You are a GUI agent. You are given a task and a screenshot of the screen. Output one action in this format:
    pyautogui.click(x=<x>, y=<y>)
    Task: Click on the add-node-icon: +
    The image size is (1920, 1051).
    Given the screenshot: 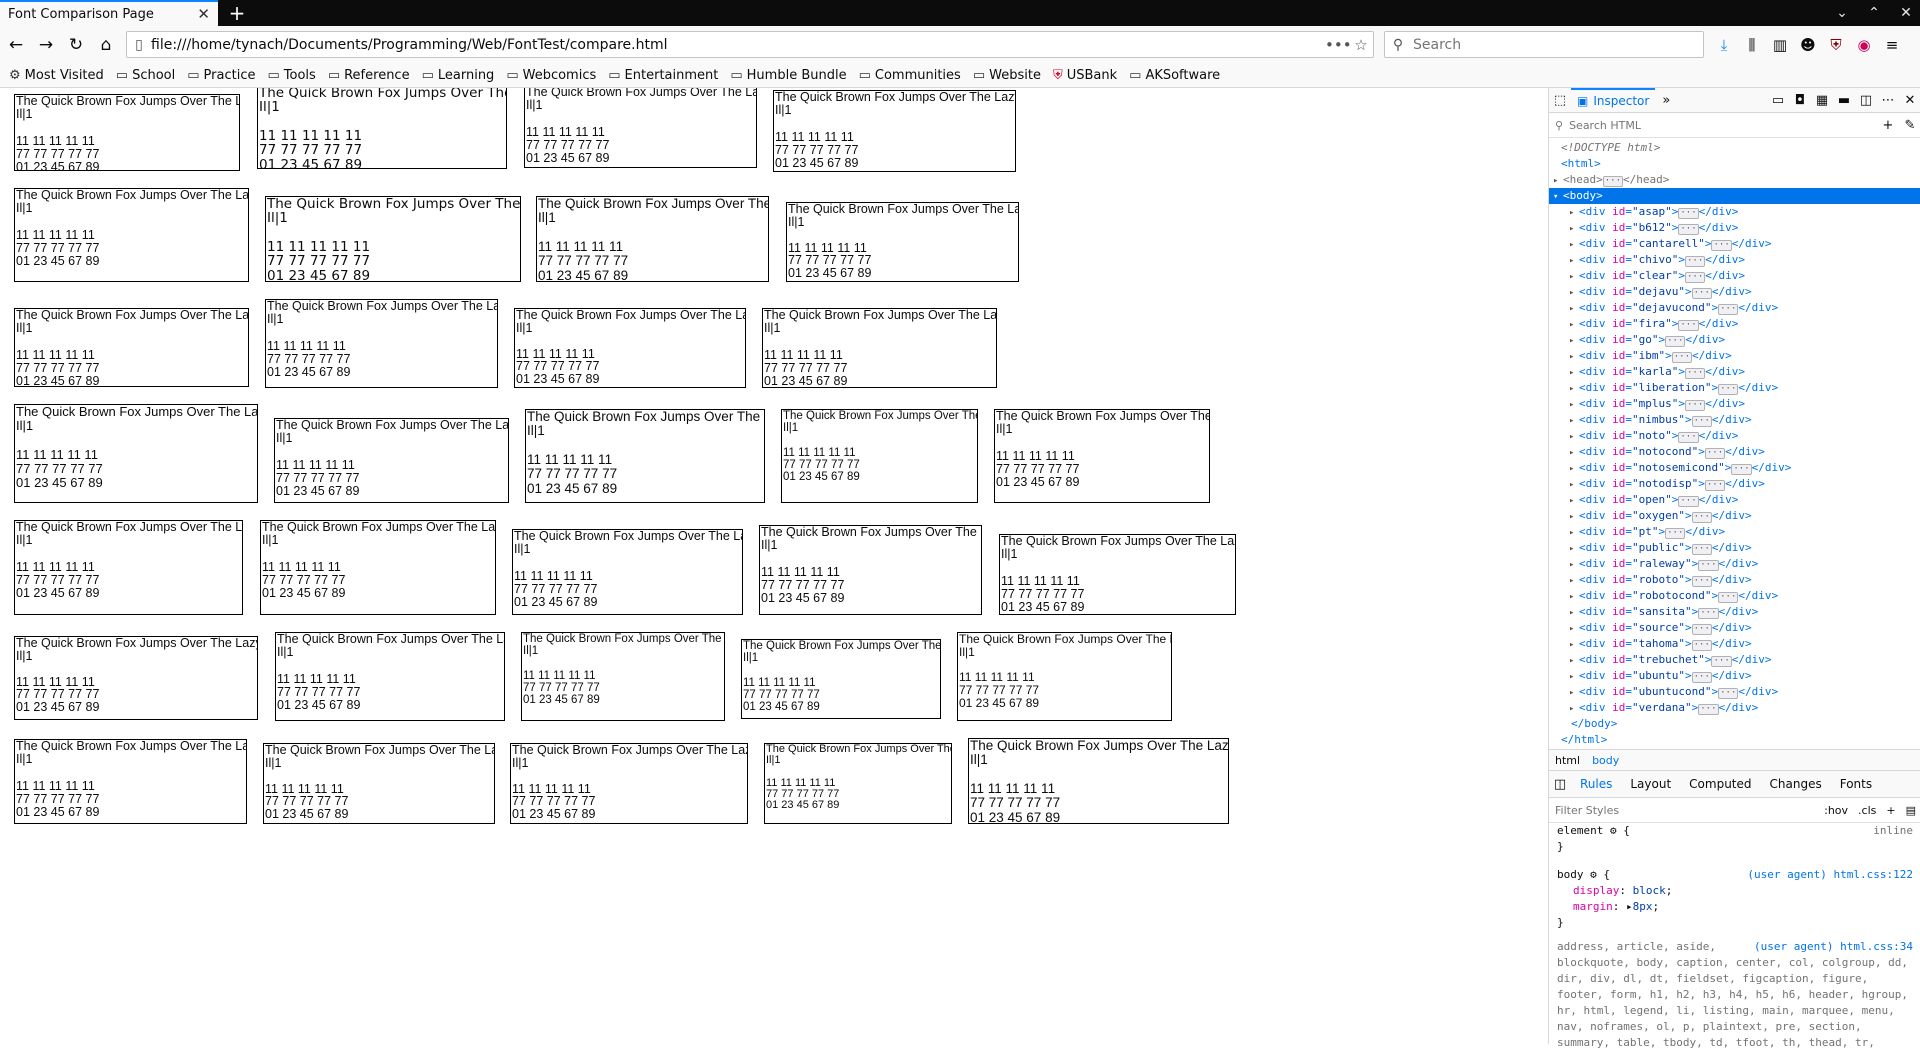 What is the action you would take?
    pyautogui.click(x=1888, y=125)
    